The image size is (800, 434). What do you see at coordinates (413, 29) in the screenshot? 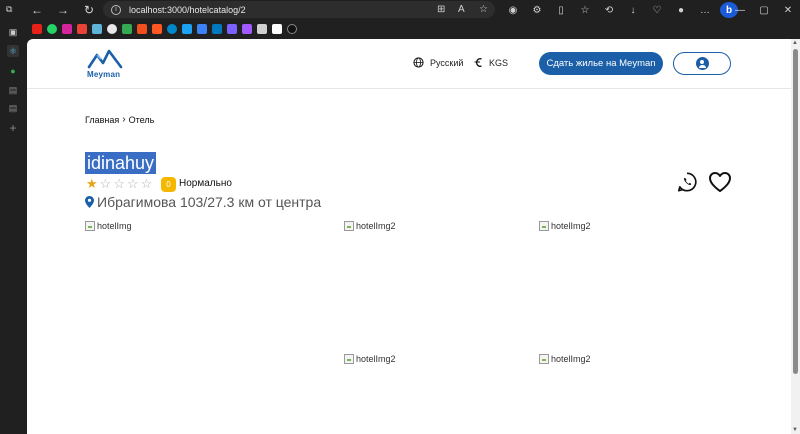
I see `bookmarks-bar` at bounding box center [413, 29].